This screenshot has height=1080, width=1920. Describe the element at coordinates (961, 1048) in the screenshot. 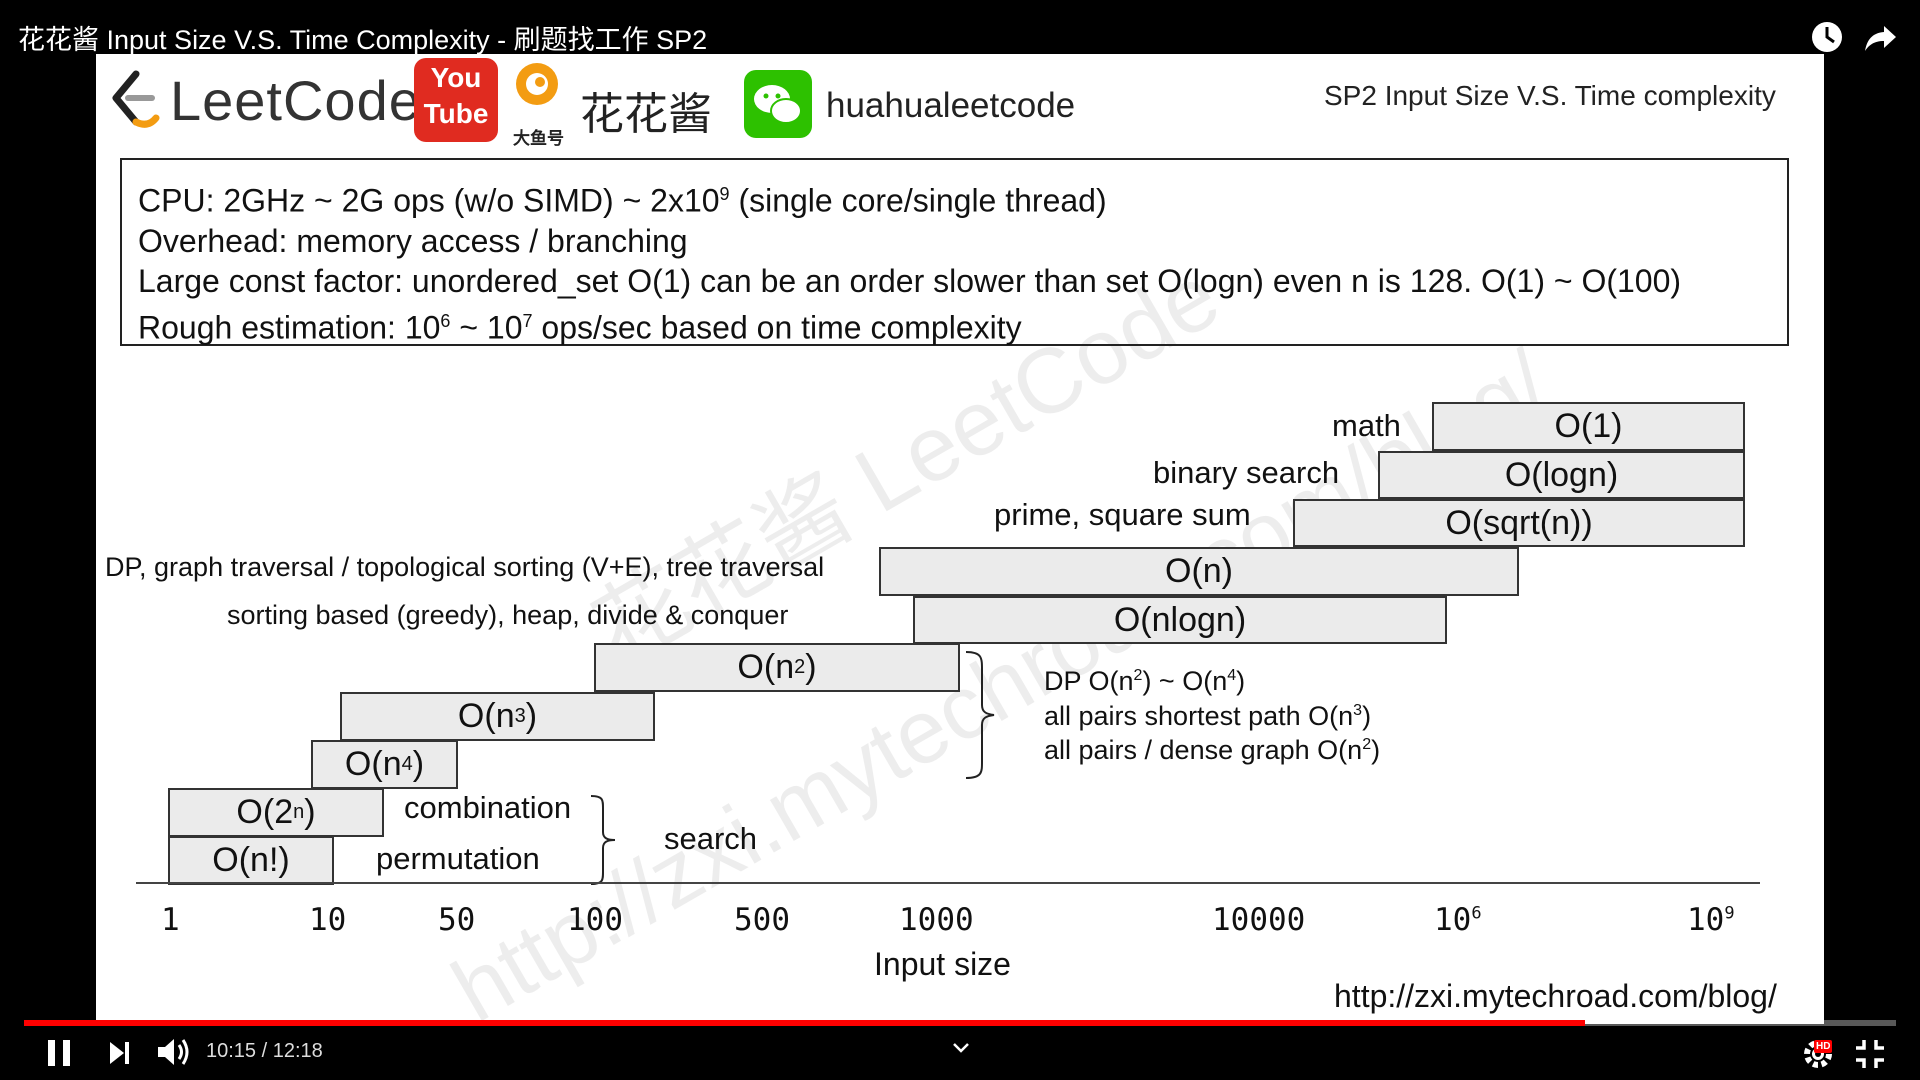

I see `chevron-down-icon` at that location.